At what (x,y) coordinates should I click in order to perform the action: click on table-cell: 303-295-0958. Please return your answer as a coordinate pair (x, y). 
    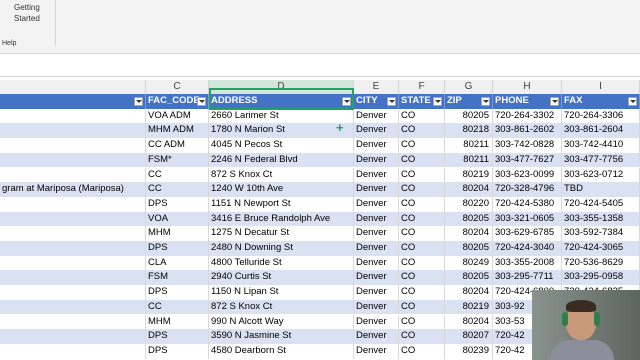
    Looking at the image, I should click on (601, 278).